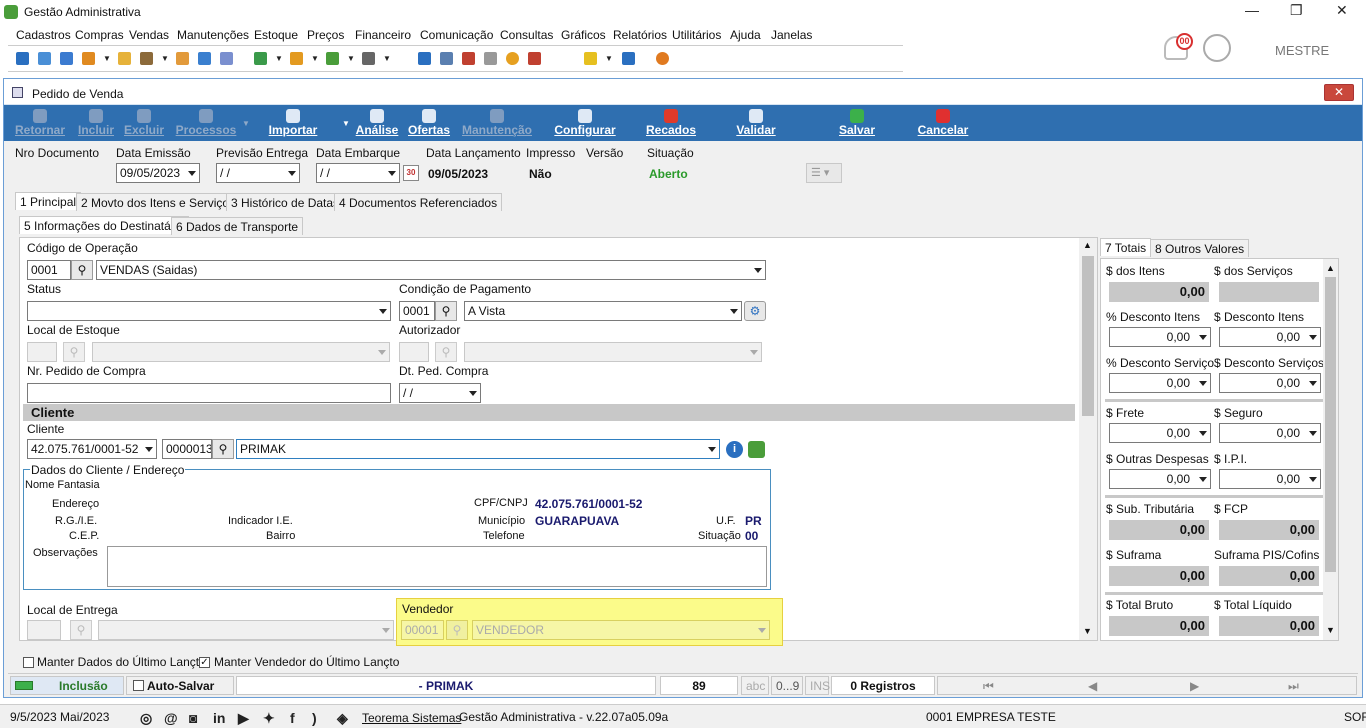  Describe the element at coordinates (204, 662) in the screenshot. I see `manter-vendedor-checkbox: ✓` at that location.